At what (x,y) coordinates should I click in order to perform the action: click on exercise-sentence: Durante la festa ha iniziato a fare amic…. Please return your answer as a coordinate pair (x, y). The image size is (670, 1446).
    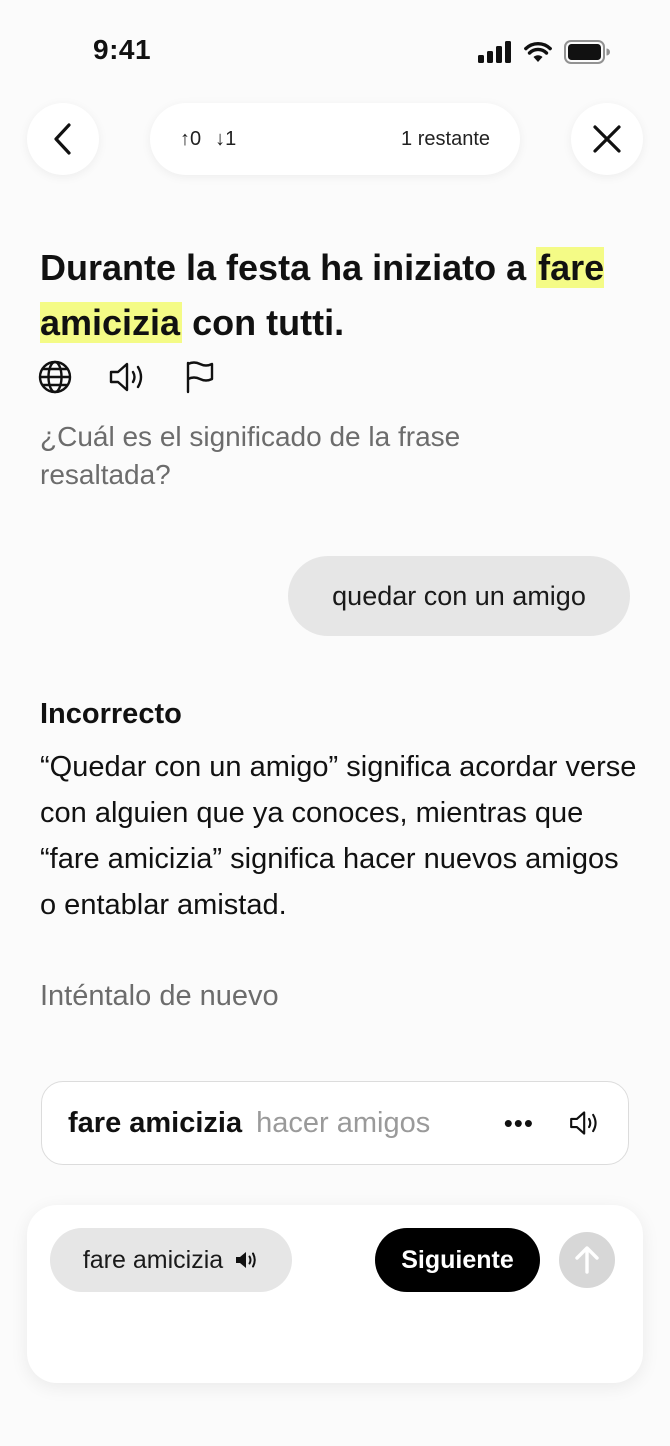
    Looking at the image, I should click on (335, 295).